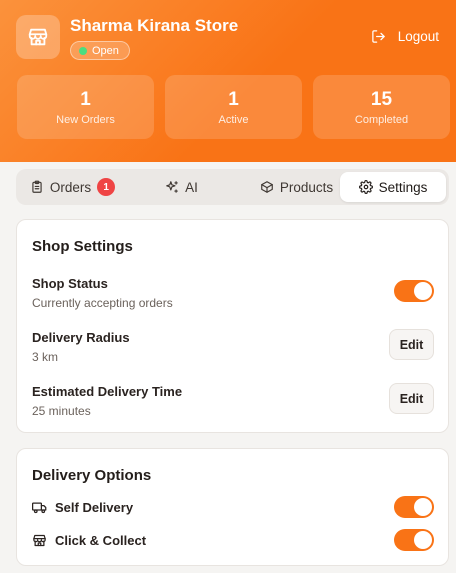 The image size is (456, 573). I want to click on tab-bar: Orders 1 AI Products Settings, so click(232, 187).